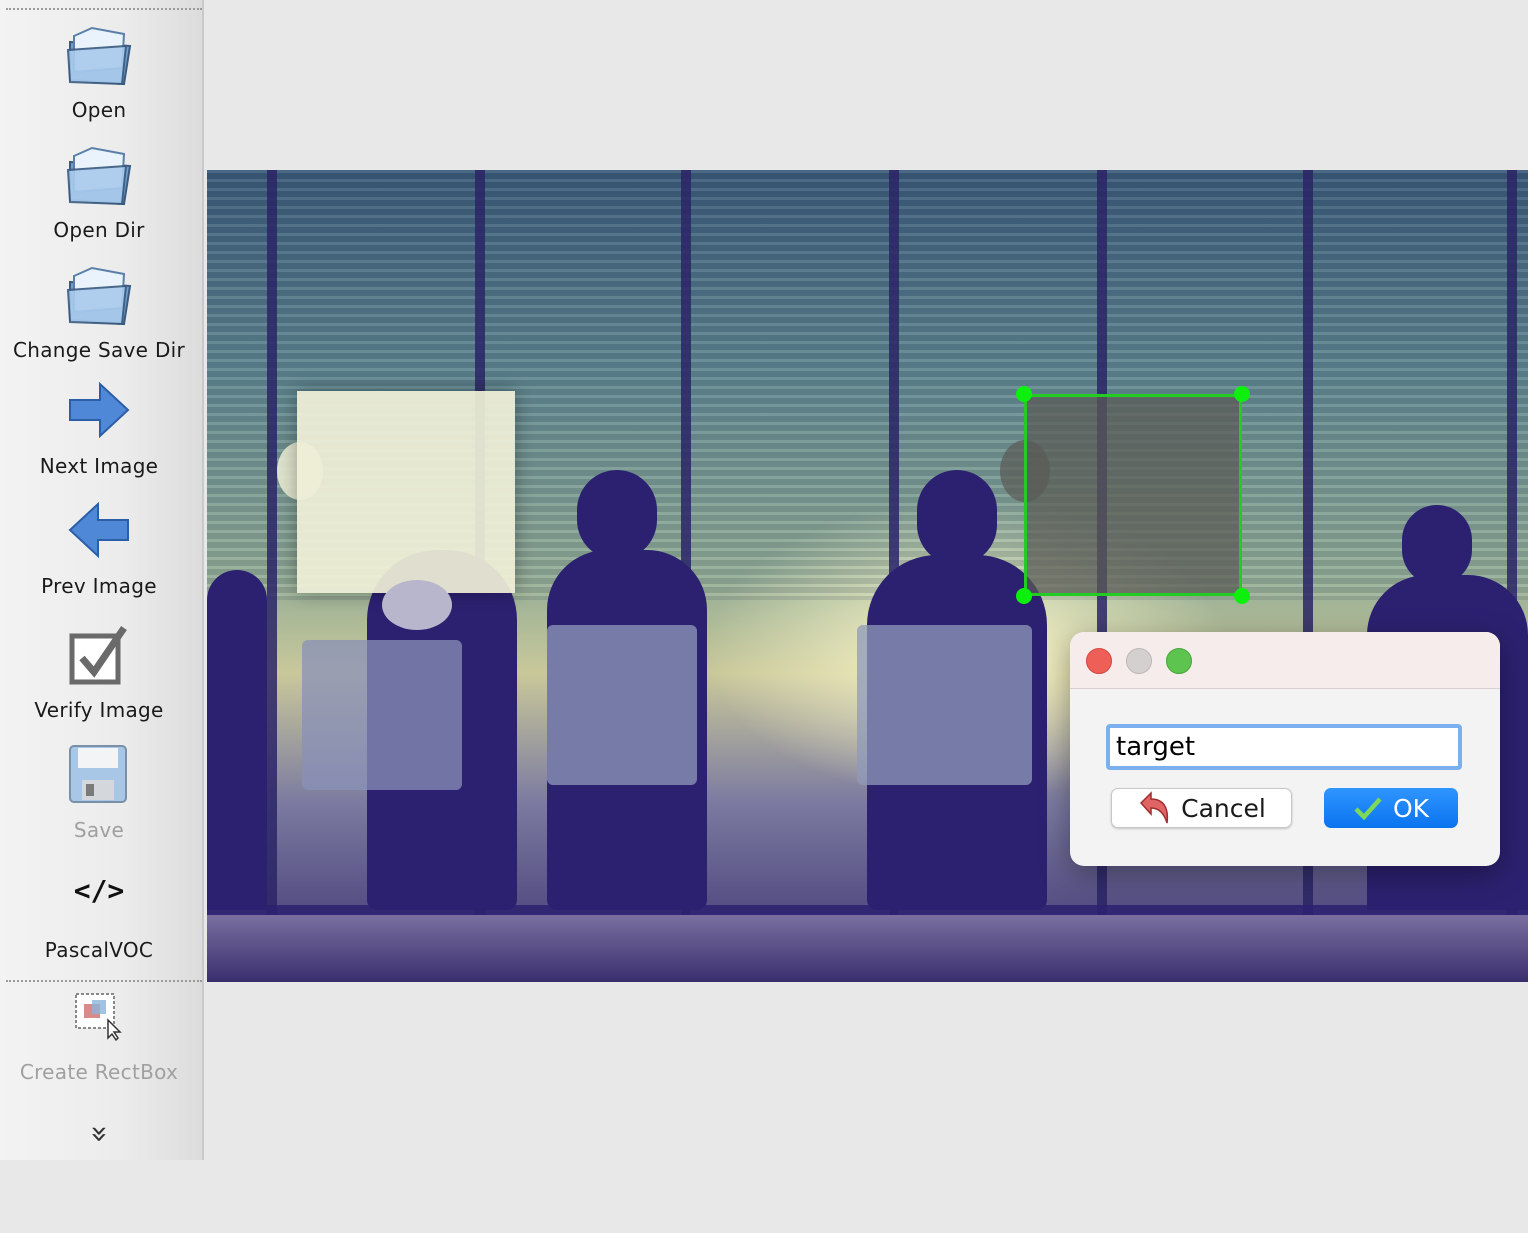 The height and width of the screenshot is (1233, 1528). What do you see at coordinates (99, 830) in the screenshot?
I see `save-label: Save` at bounding box center [99, 830].